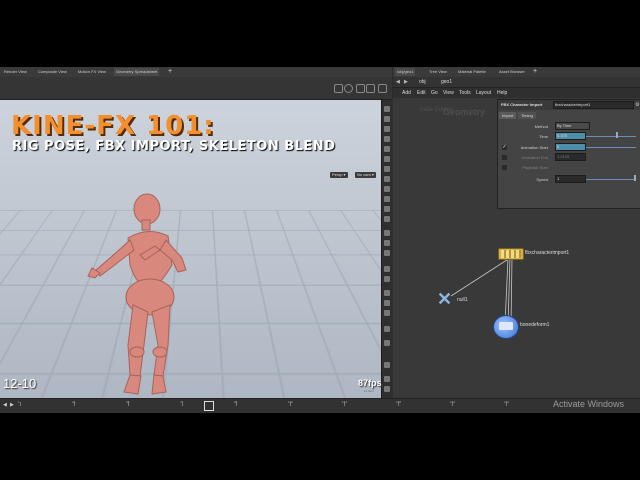 This screenshot has height=480, width=640. I want to click on pin-icon, so click(338, 88).